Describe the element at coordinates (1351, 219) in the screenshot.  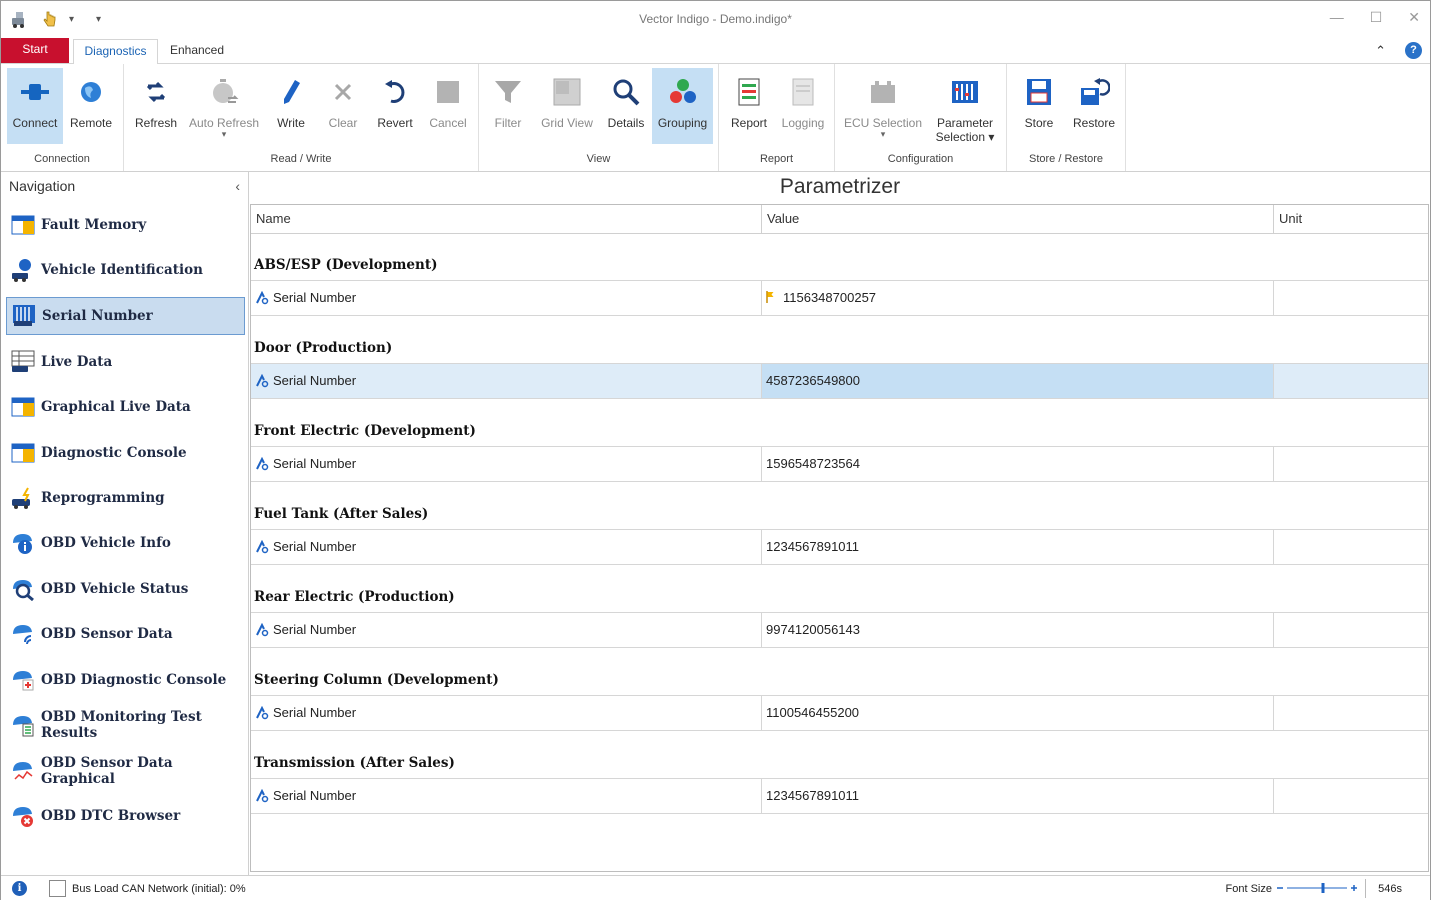
I see `column-header-unit: Unit` at that location.